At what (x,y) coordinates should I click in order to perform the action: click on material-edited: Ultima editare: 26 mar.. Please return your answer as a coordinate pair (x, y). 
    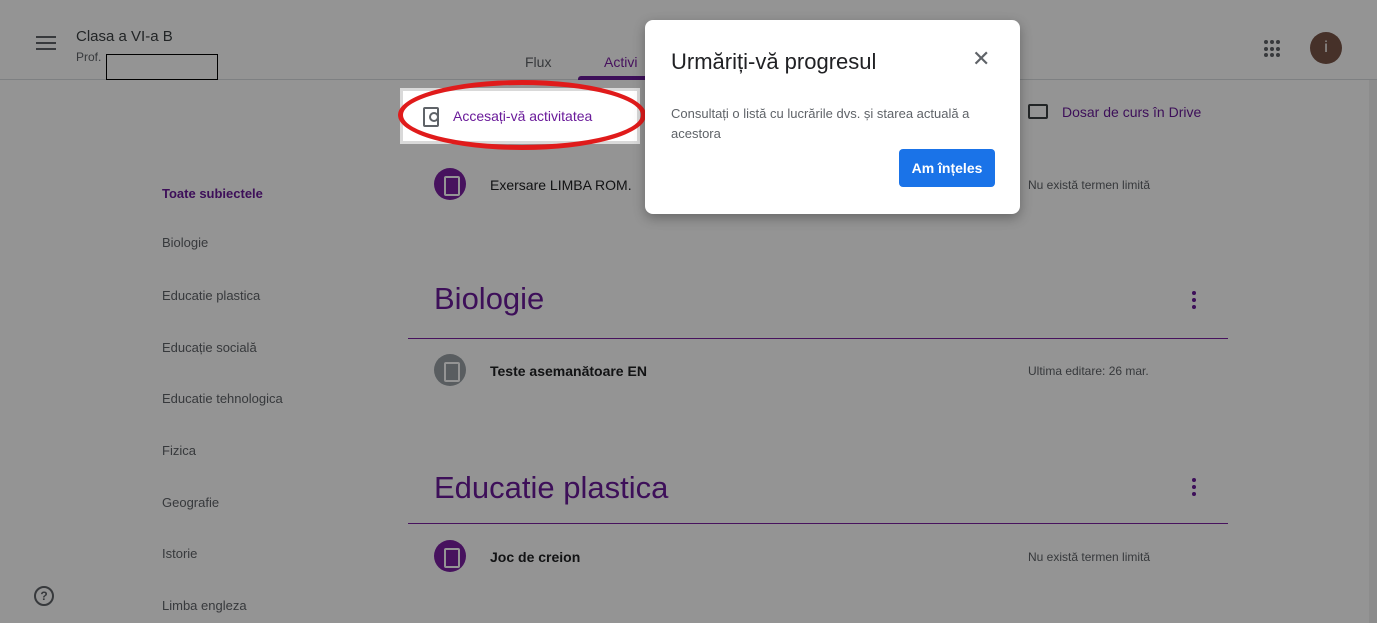
    Looking at the image, I should click on (1088, 371).